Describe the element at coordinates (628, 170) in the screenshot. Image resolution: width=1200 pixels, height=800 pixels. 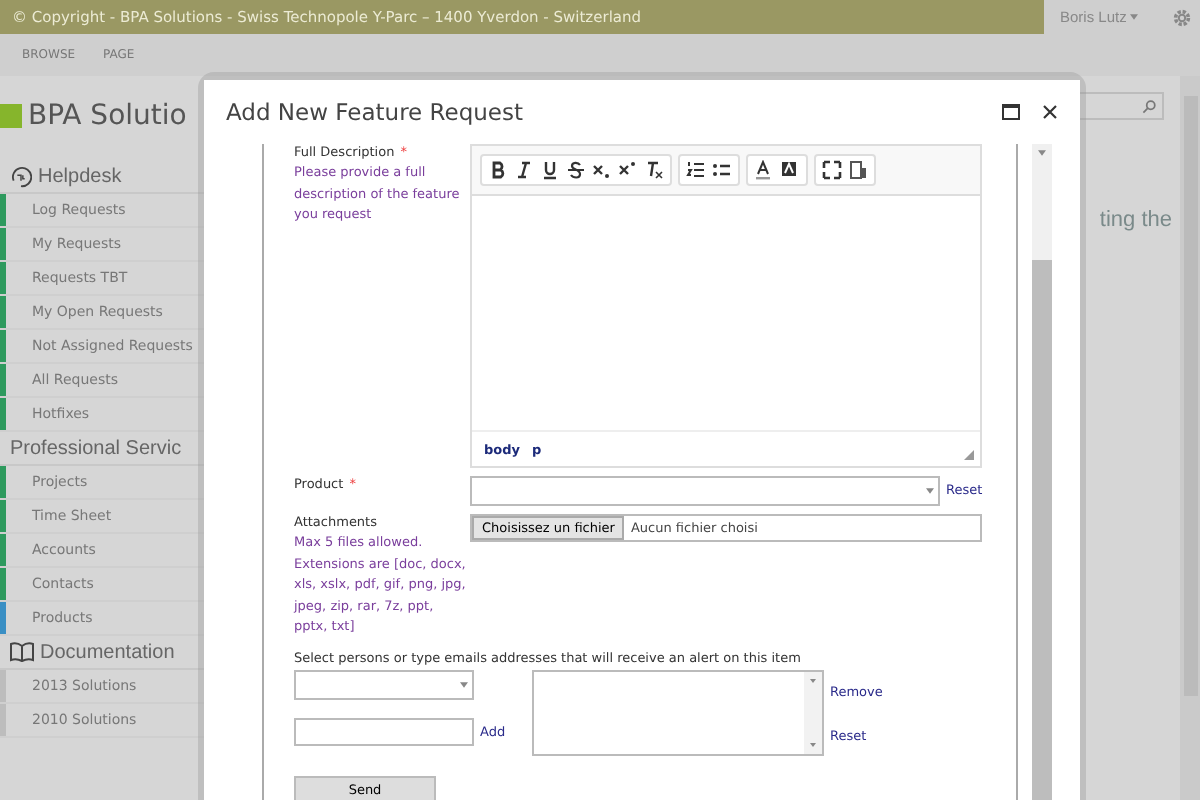
I see `superscript-icon` at that location.